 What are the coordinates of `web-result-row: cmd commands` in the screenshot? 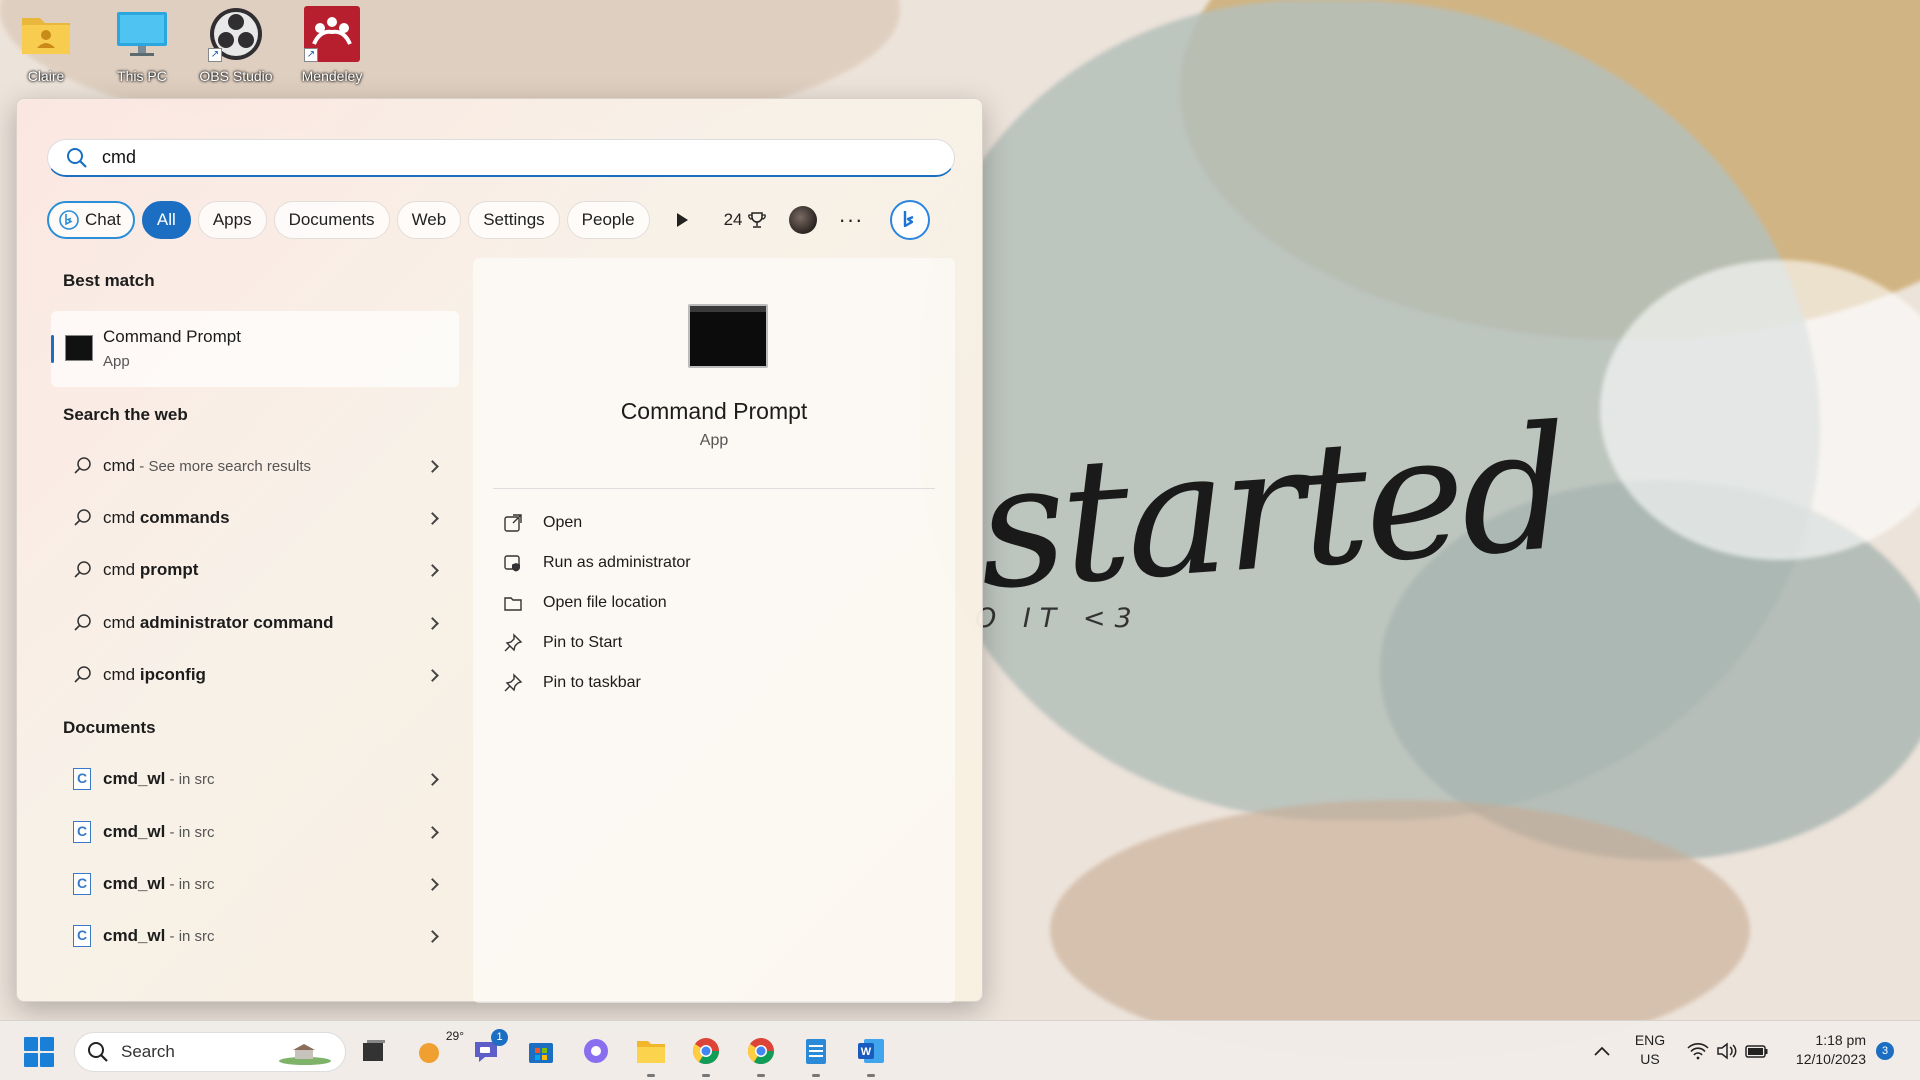 It's located at (255, 518).